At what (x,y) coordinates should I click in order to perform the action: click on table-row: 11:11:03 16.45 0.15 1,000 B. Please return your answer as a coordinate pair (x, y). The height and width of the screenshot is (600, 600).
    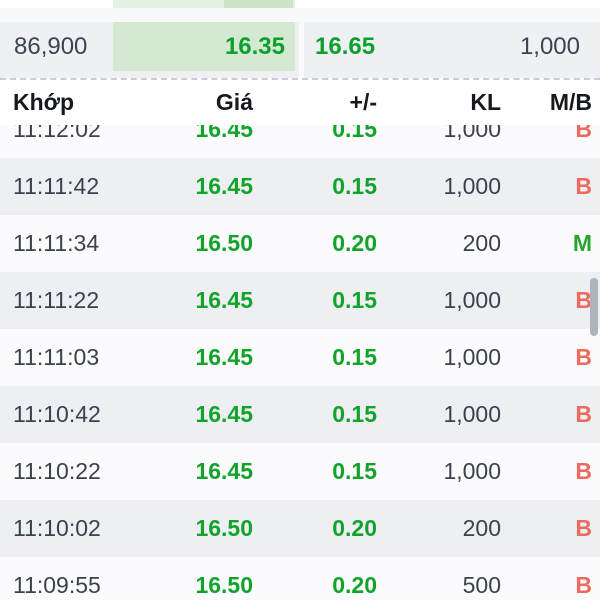
    Looking at the image, I should click on (300, 357).